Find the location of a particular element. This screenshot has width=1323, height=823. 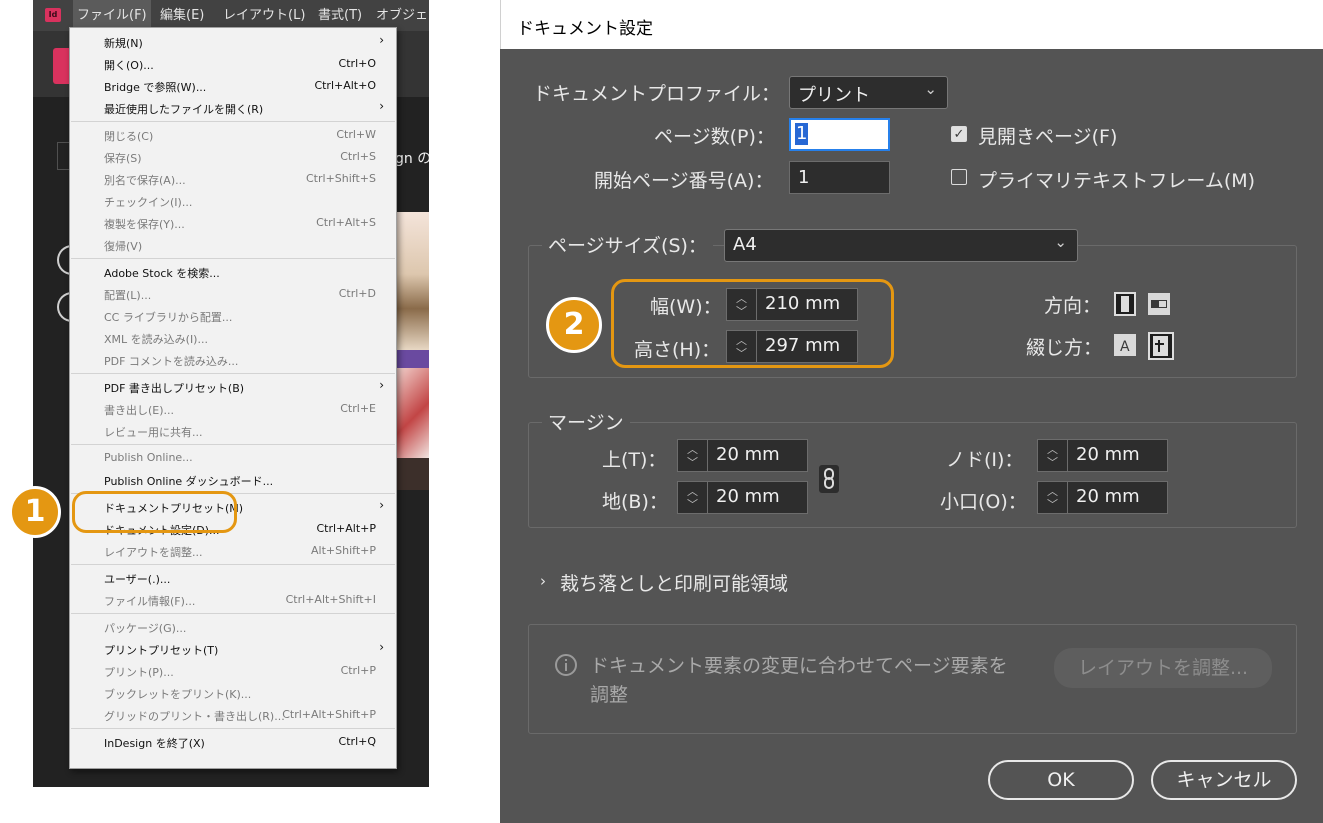

file-menu-item: プリント(P)... Ctrl+P is located at coordinates (233, 671).